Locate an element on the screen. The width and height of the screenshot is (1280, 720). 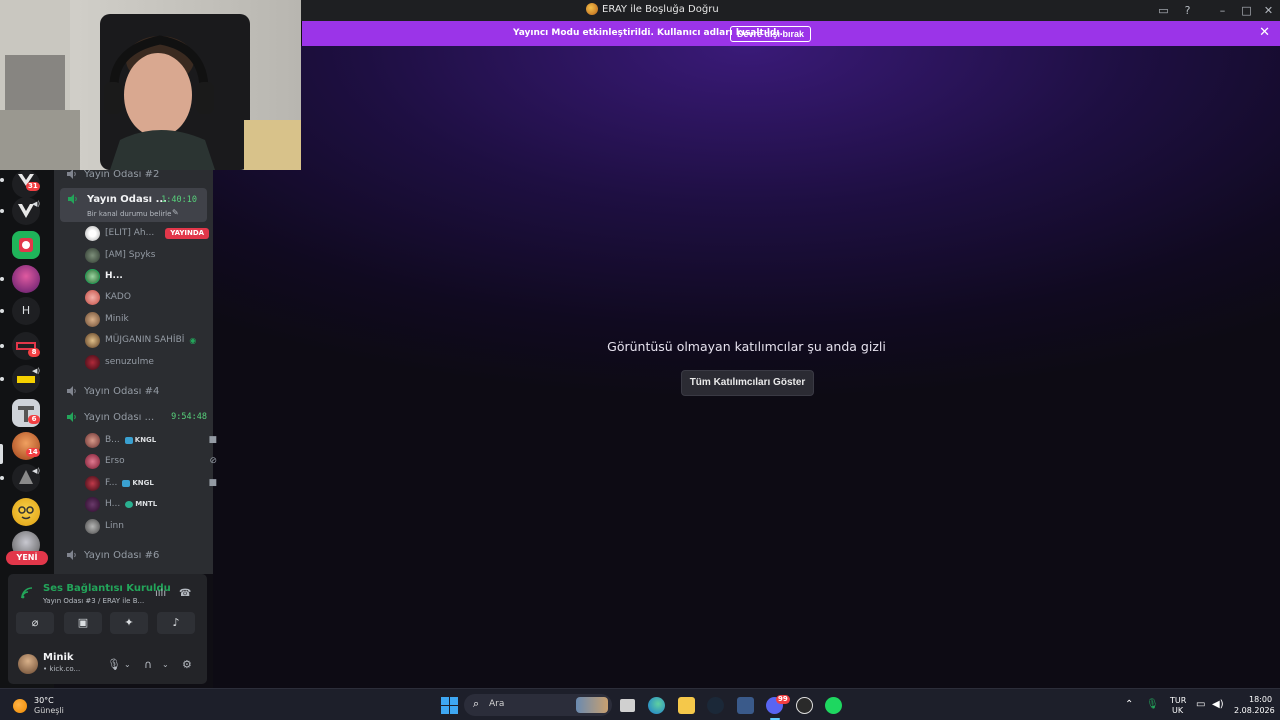
mention-badge: 14 is located at coordinates (33, 452).